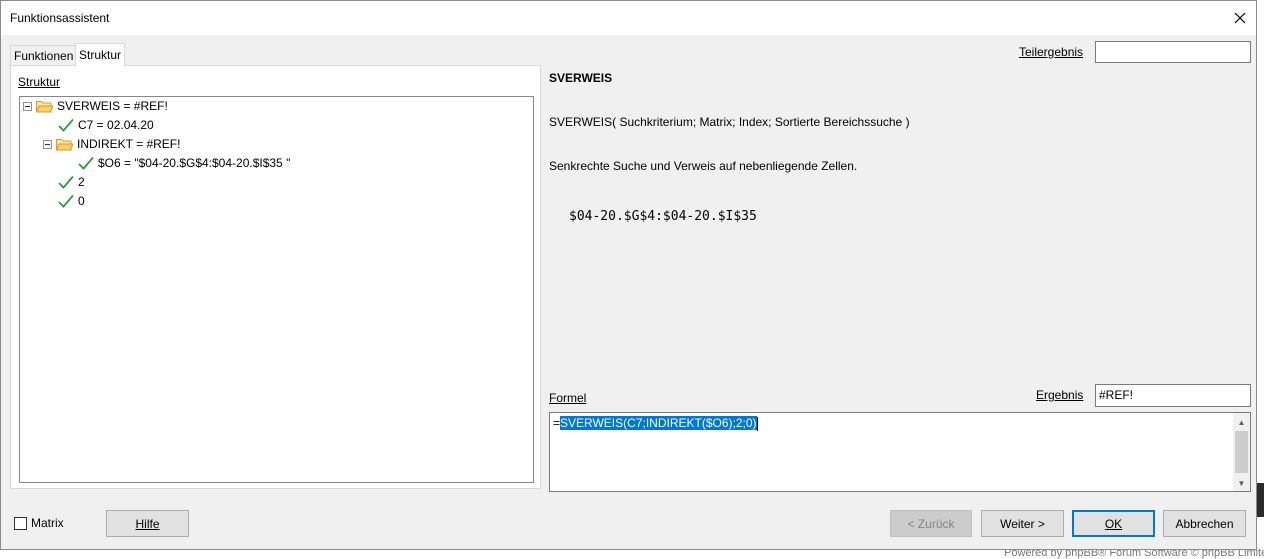  Describe the element at coordinates (147, 523) in the screenshot. I see `help-button: Hilfe` at that location.